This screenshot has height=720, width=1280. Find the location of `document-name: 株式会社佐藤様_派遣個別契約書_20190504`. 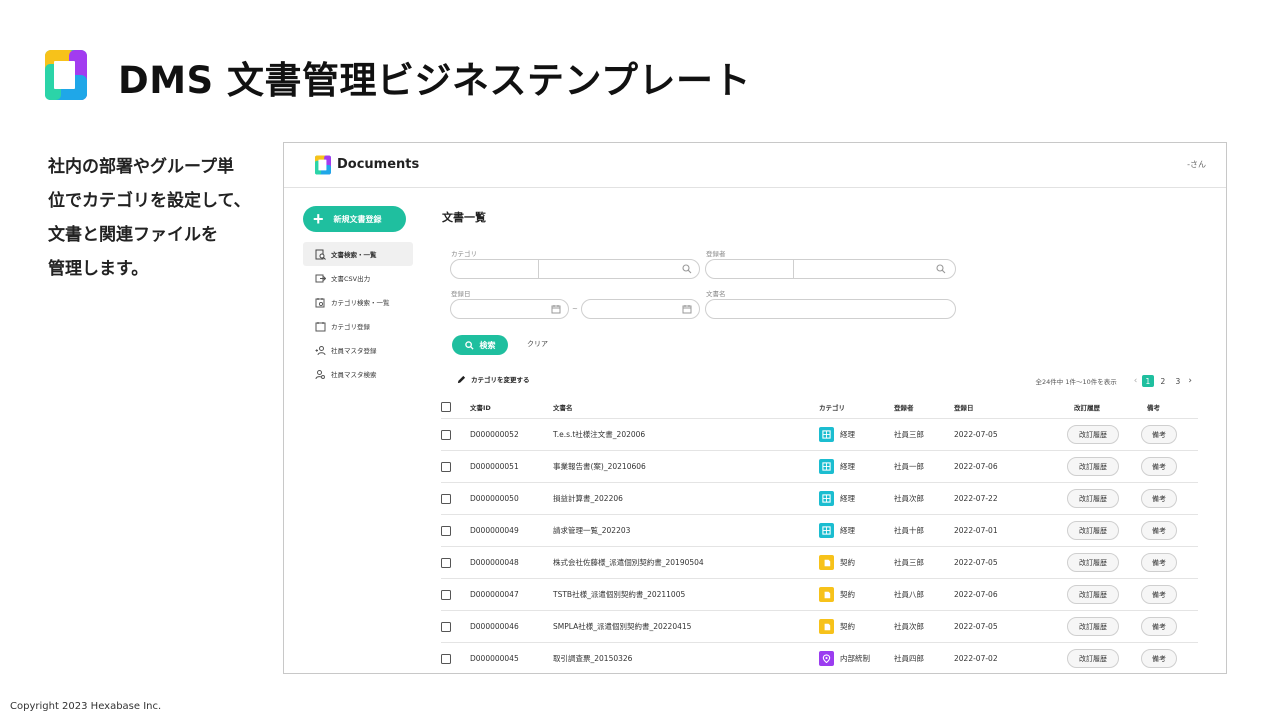

document-name: 株式会社佐藤様_派遣個別契約書_20190504 is located at coordinates (628, 562).